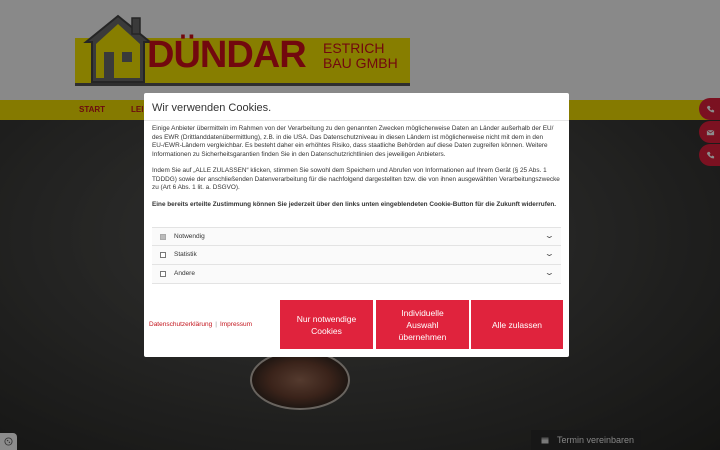 Image resolution: width=720 pixels, height=450 pixels. What do you see at coordinates (163, 274) in the screenshot?
I see `checkbox-andere` at bounding box center [163, 274].